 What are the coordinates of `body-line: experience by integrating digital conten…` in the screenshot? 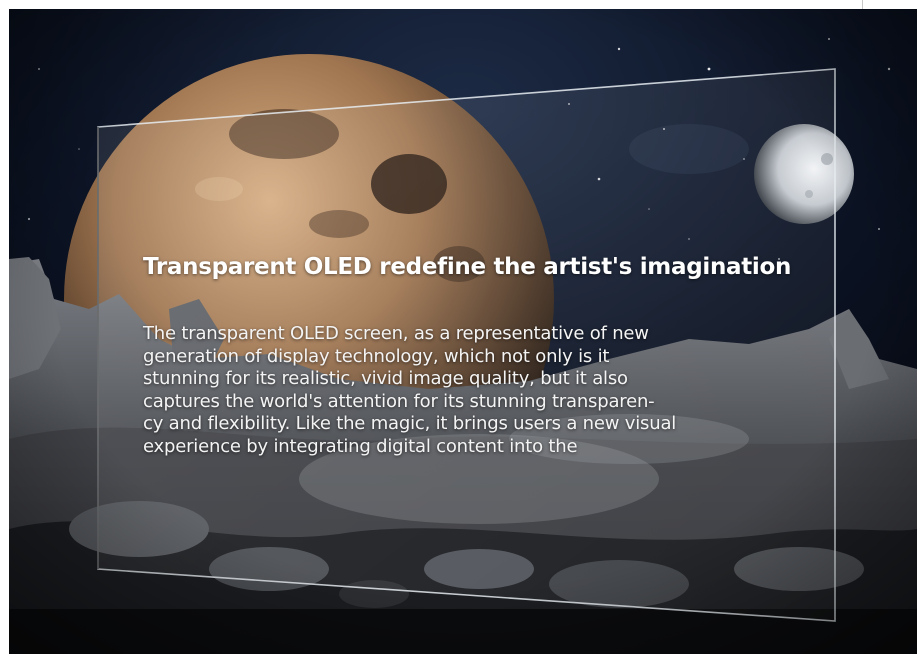 It's located at (360, 446).